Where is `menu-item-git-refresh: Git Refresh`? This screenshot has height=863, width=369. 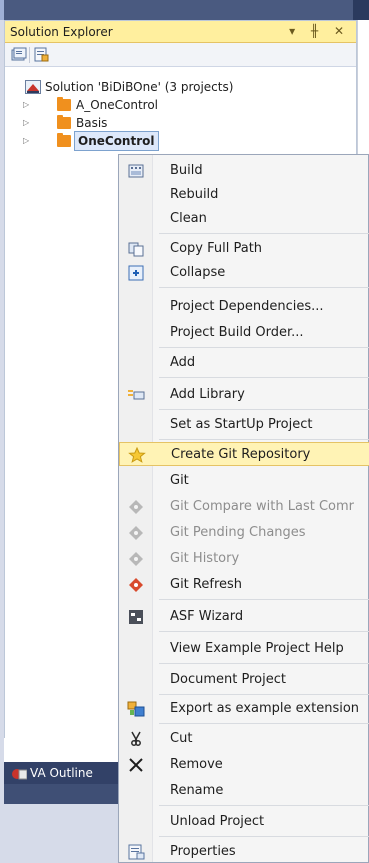 menu-item-git-refresh: Git Refresh is located at coordinates (244, 585).